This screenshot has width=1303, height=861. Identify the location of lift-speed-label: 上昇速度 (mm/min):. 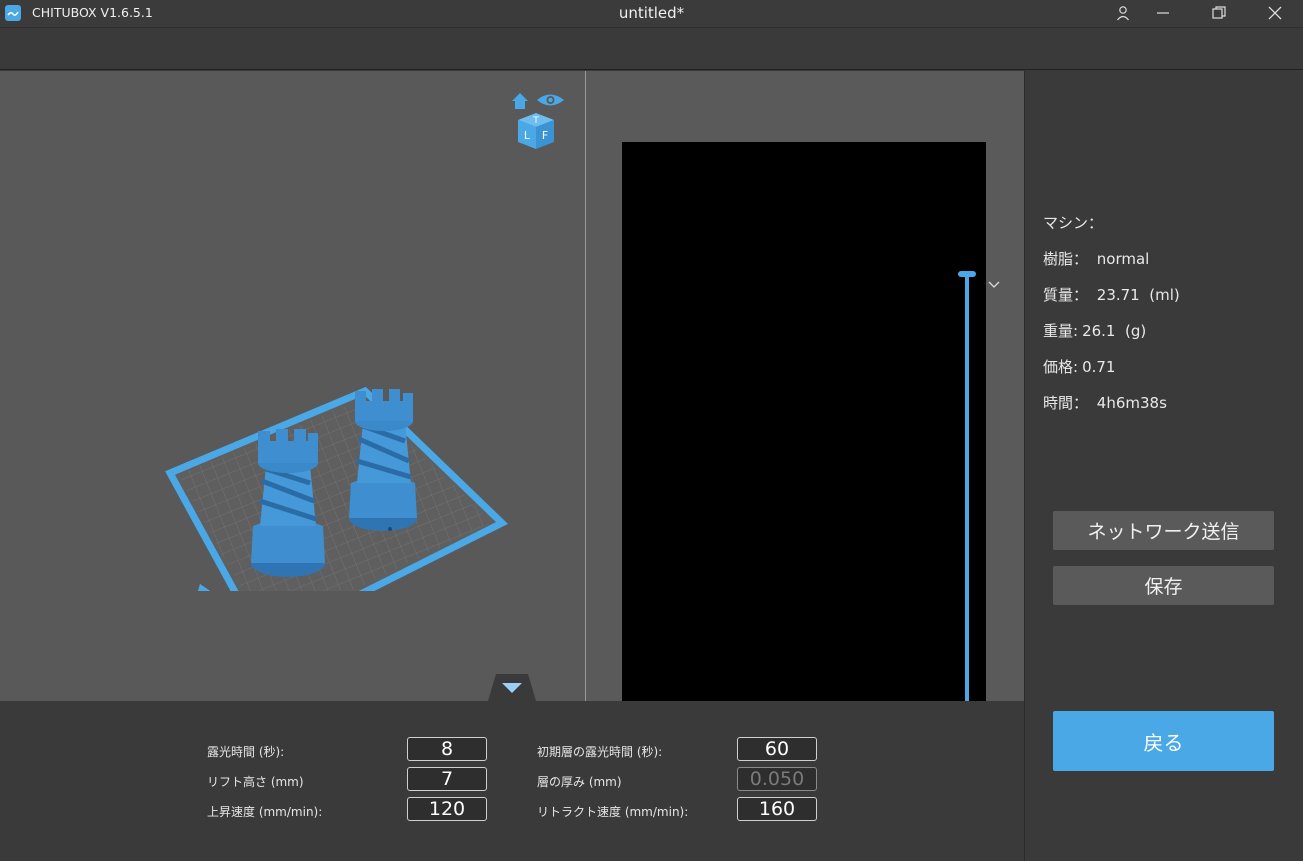
(265, 812).